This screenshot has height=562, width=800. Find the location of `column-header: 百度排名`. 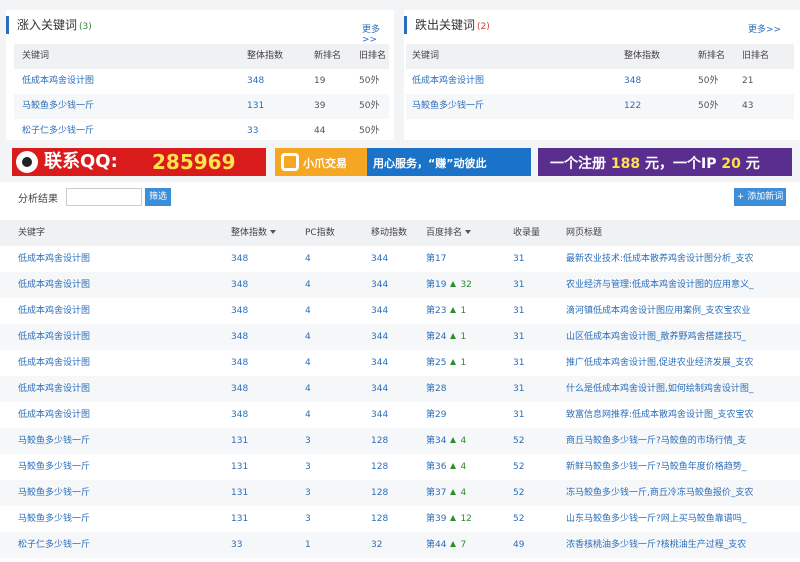

column-header: 百度排名 is located at coordinates (449, 233).